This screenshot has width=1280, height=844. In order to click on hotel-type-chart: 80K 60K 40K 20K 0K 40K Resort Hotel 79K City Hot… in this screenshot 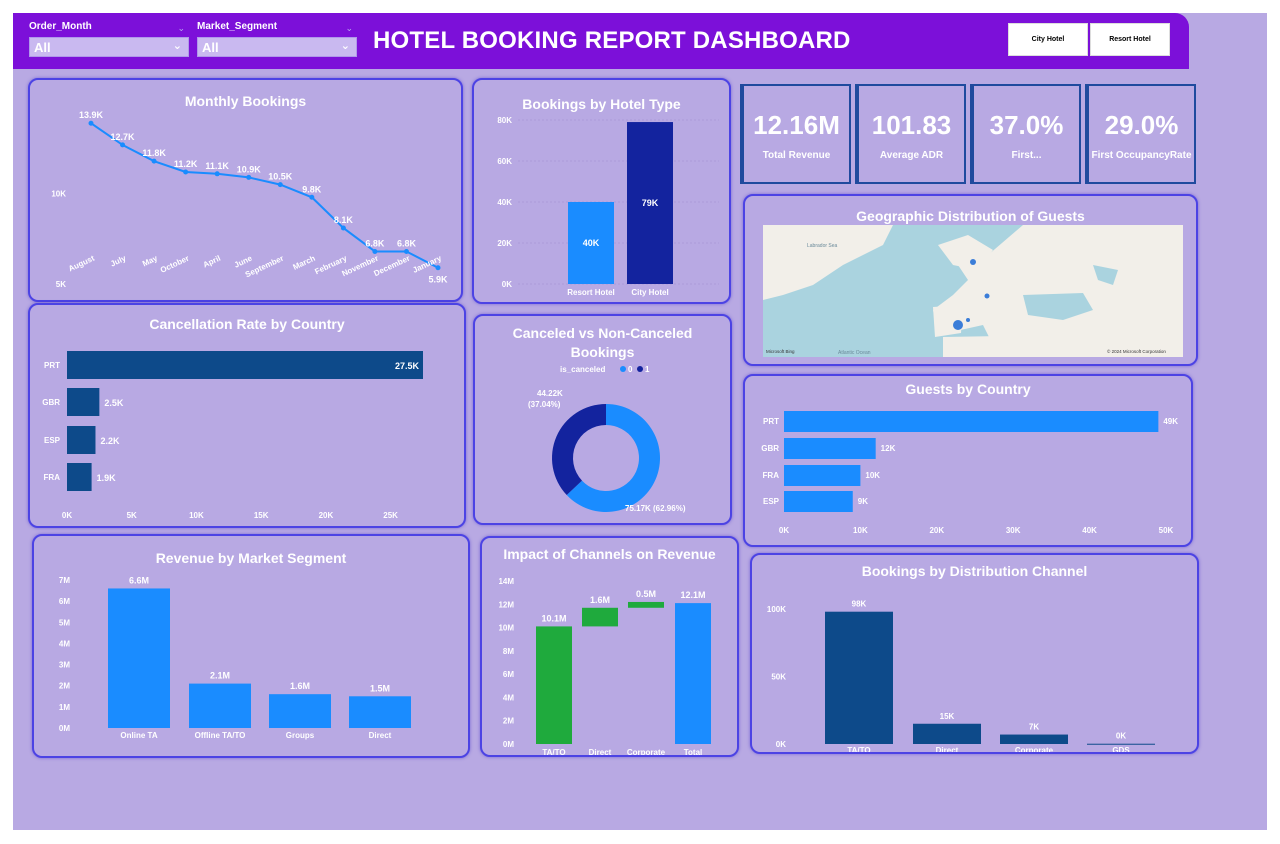, I will do `click(608, 206)`.